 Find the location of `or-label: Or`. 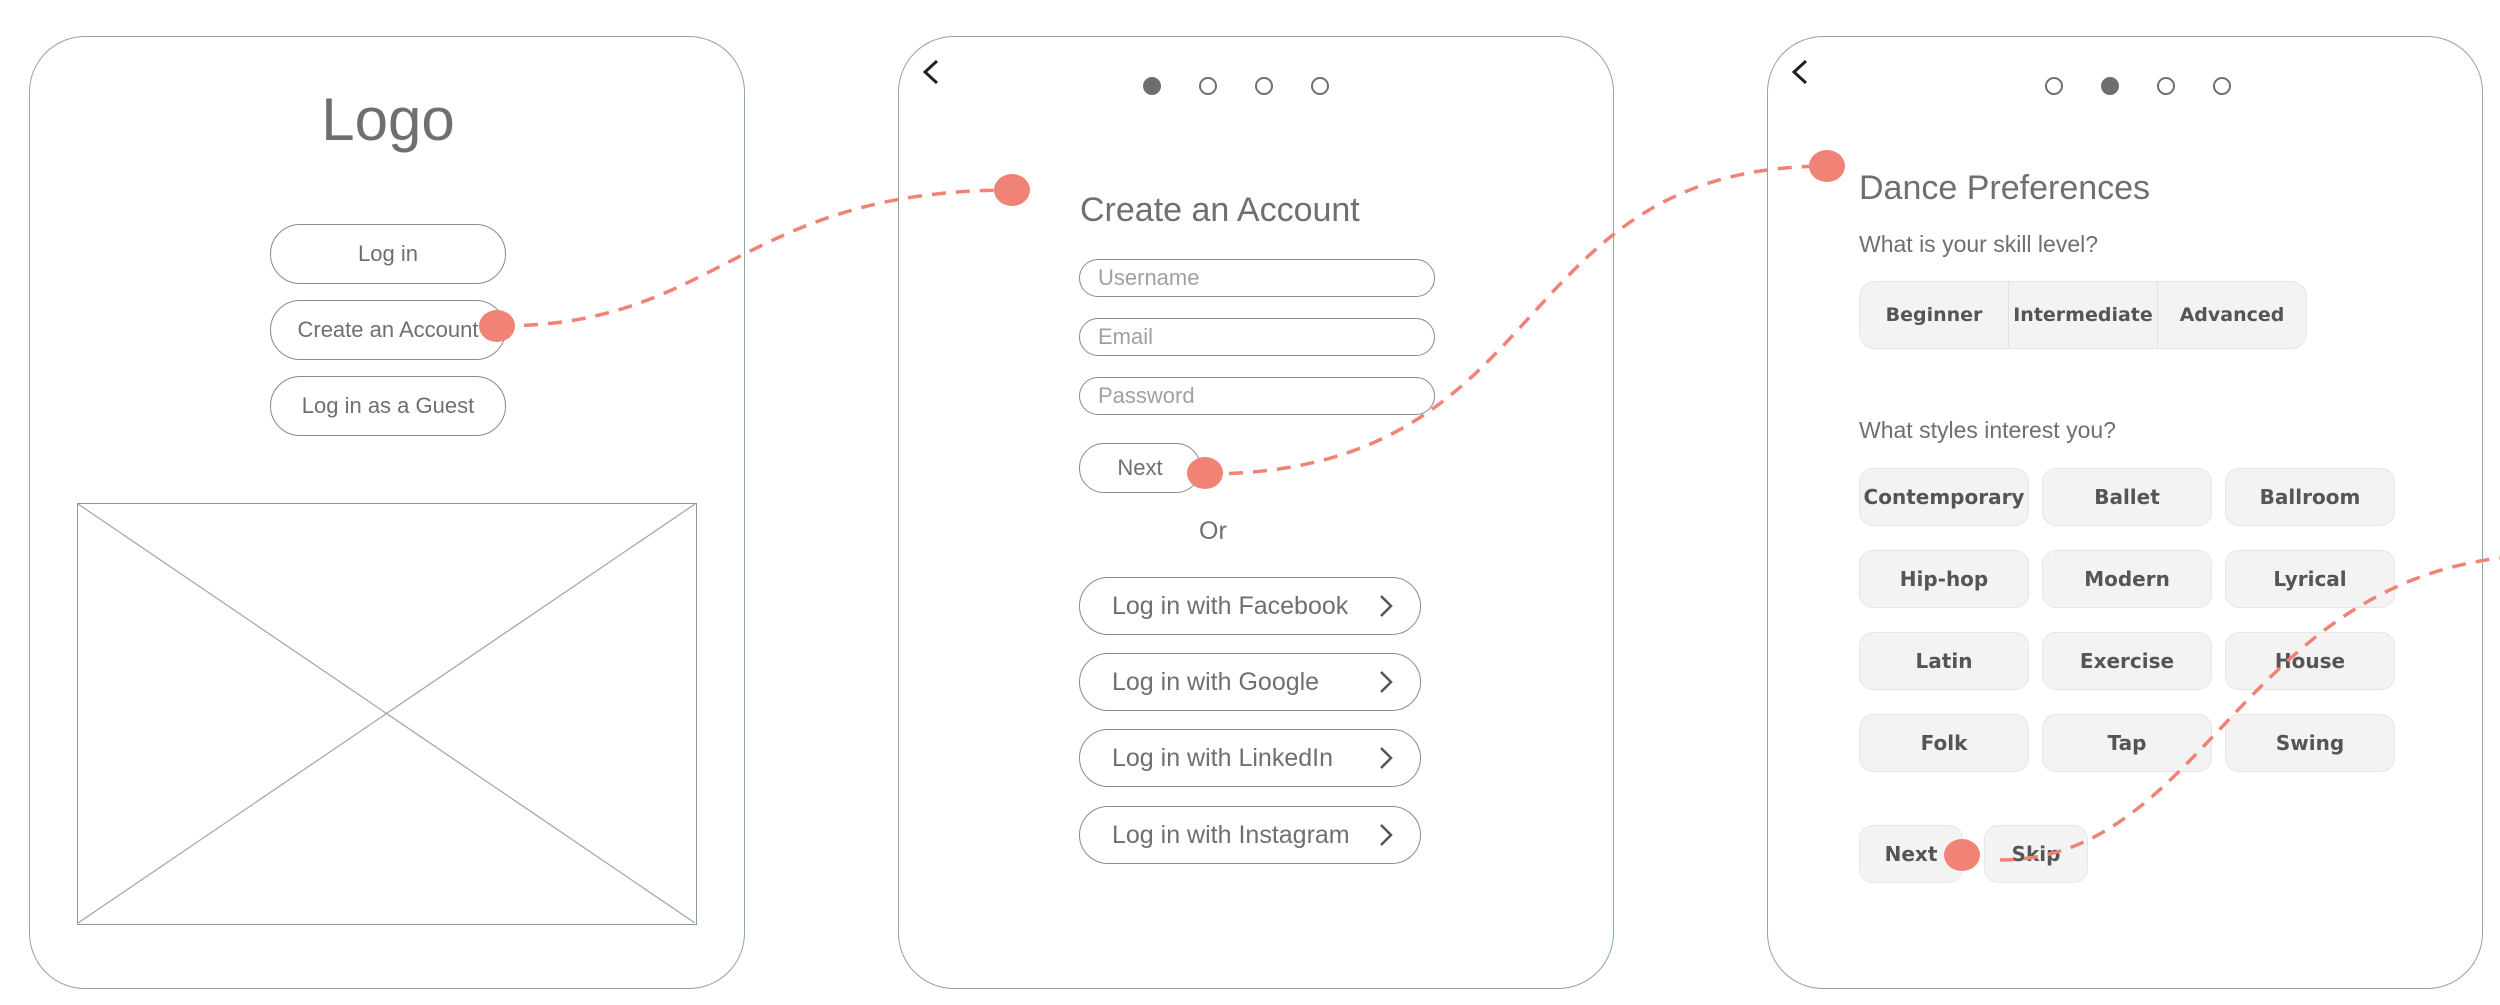

or-label: Or is located at coordinates (1213, 531).